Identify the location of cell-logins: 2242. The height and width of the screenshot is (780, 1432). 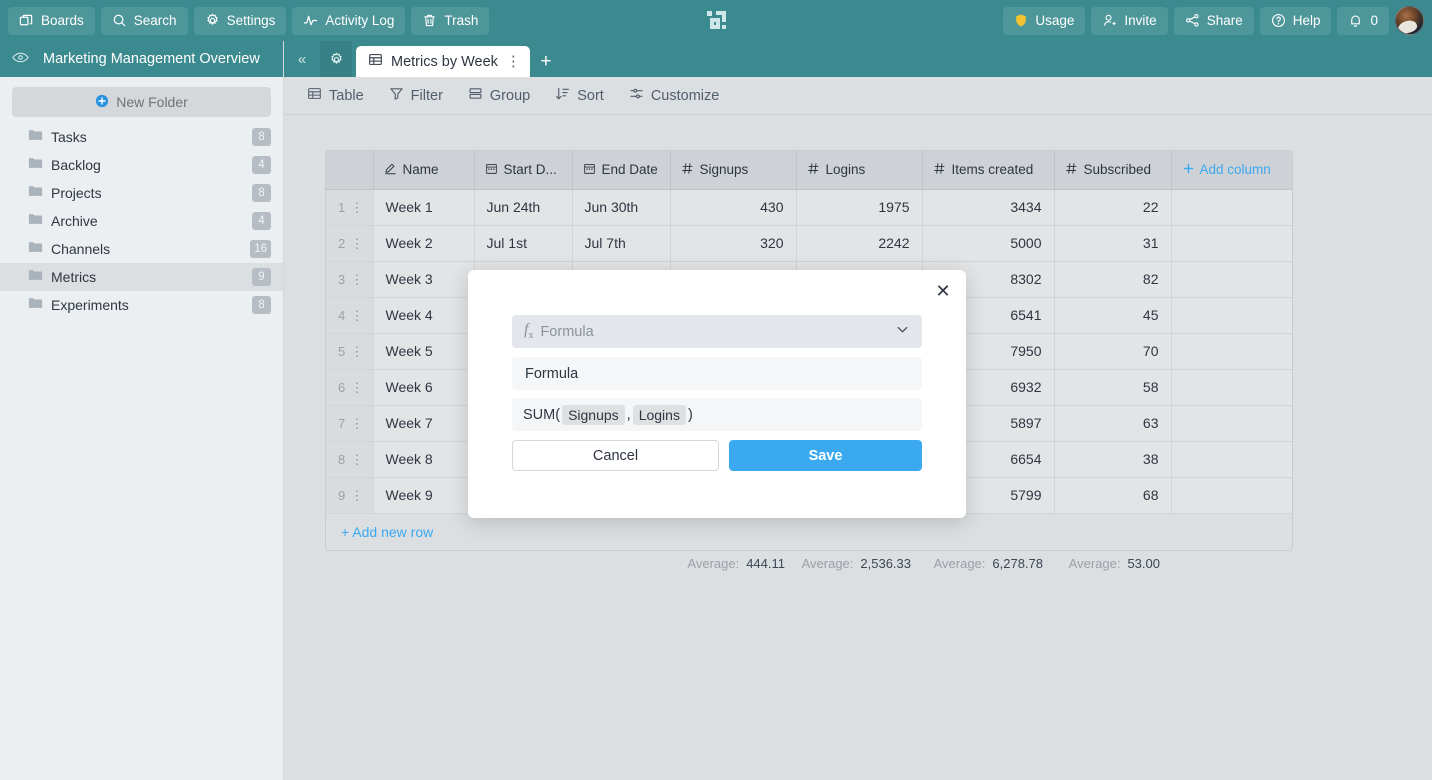
(859, 243).